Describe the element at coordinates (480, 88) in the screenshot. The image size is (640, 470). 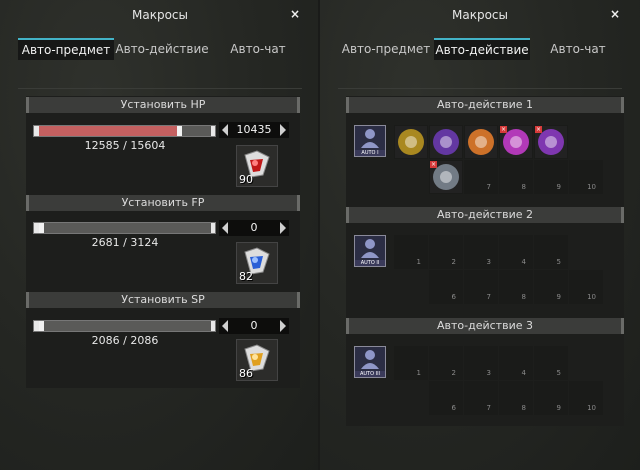
I see `tab-divider` at that location.